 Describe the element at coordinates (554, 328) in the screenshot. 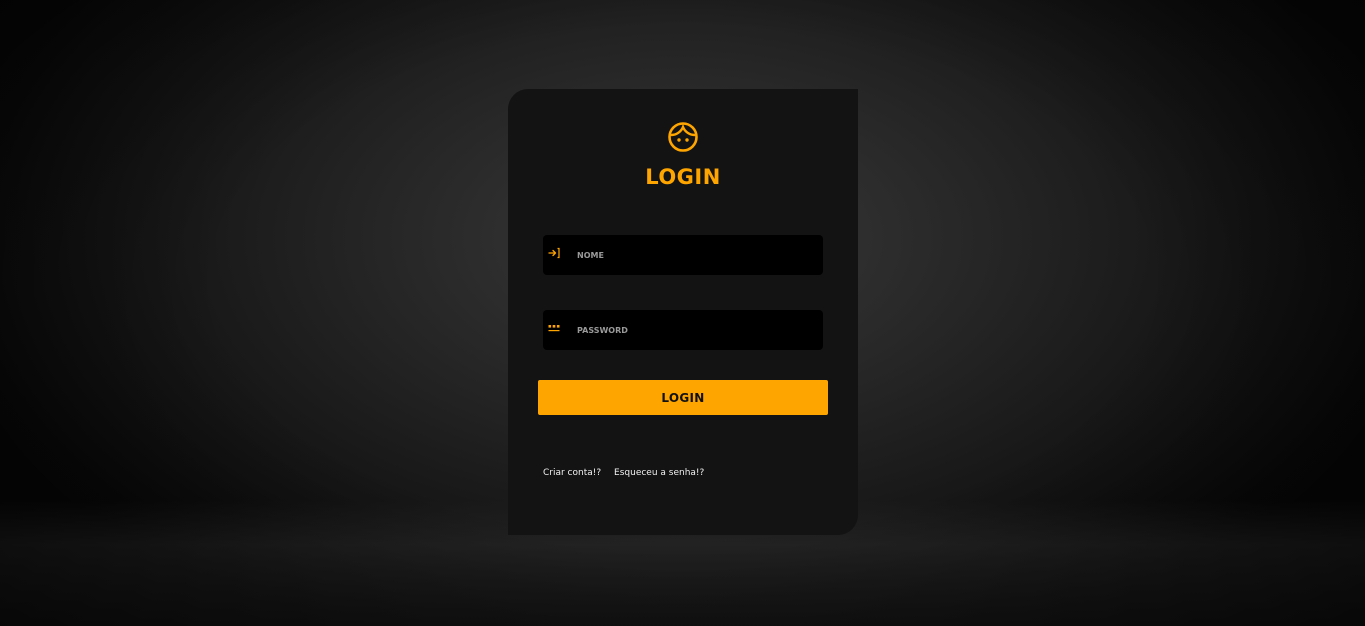

I see `password-dots-icon` at that location.